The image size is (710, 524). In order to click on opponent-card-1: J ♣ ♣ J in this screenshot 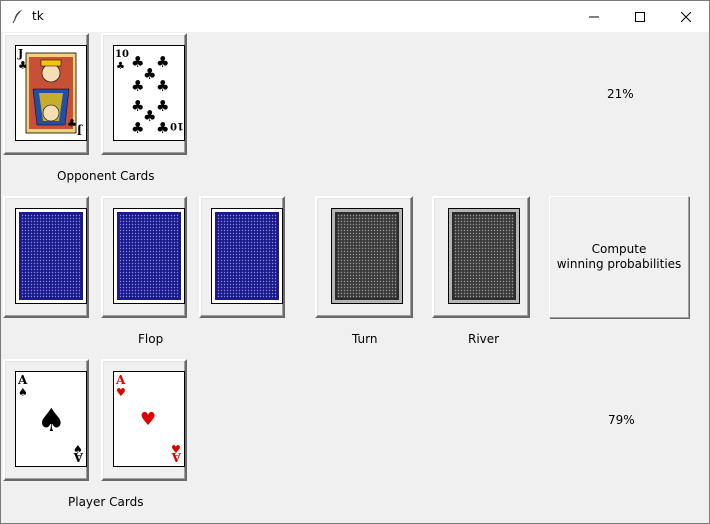, I will do `click(46, 94)`.